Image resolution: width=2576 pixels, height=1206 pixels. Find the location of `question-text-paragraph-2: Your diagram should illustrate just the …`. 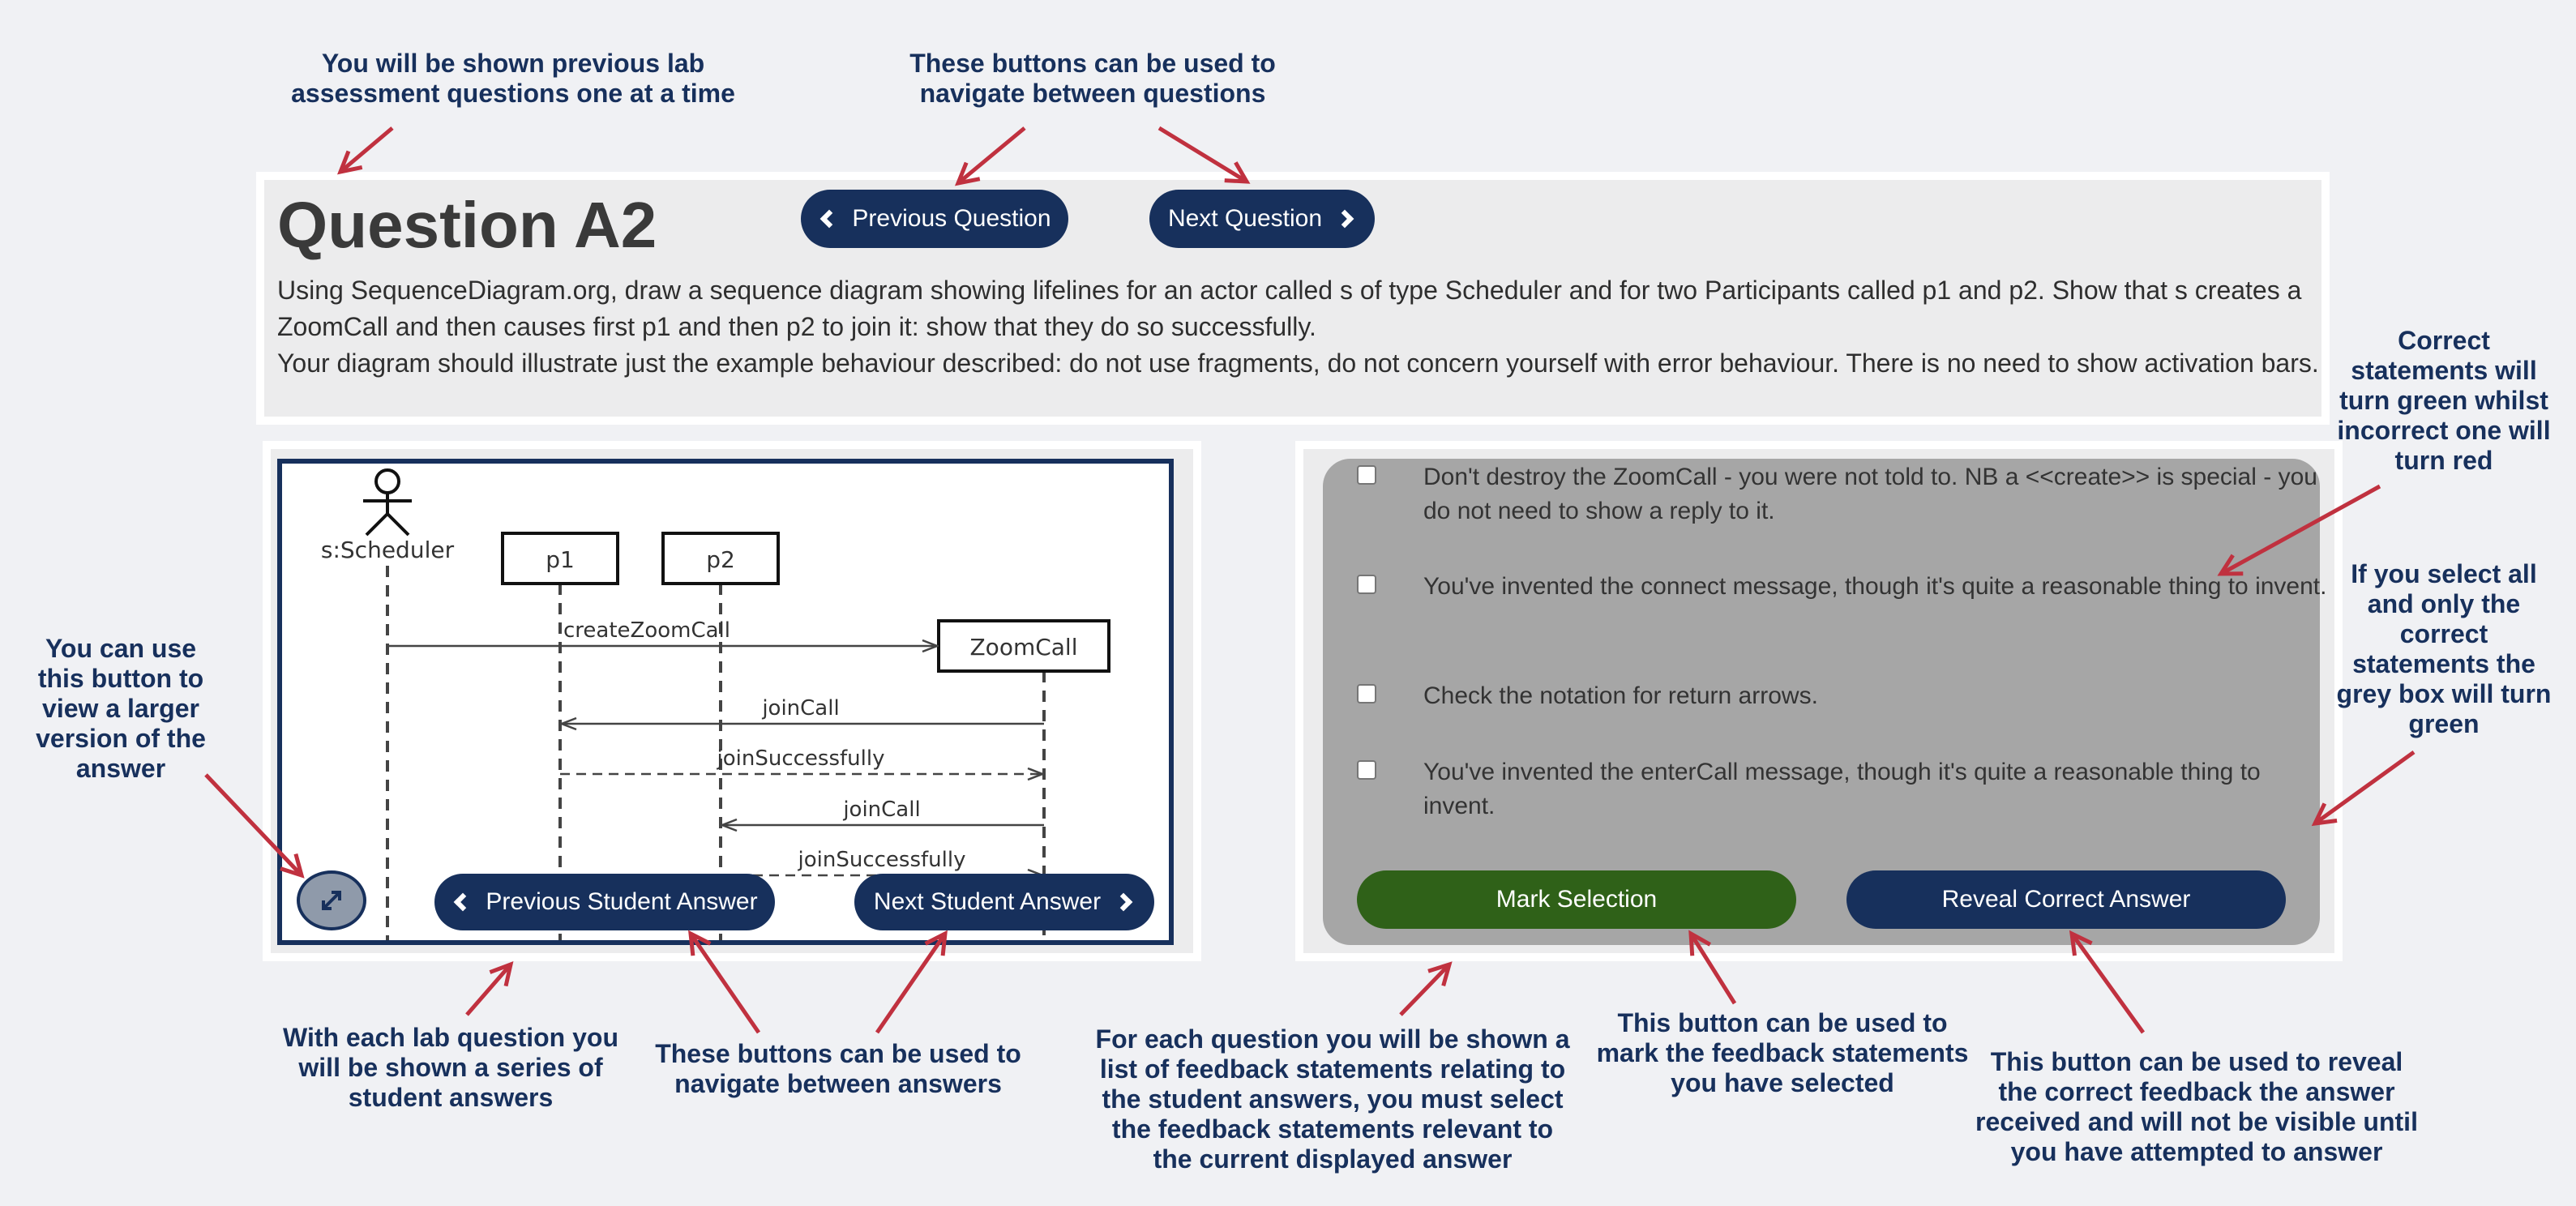

question-text-paragraph-2: Your diagram should illustrate just the … is located at coordinates (1298, 363).